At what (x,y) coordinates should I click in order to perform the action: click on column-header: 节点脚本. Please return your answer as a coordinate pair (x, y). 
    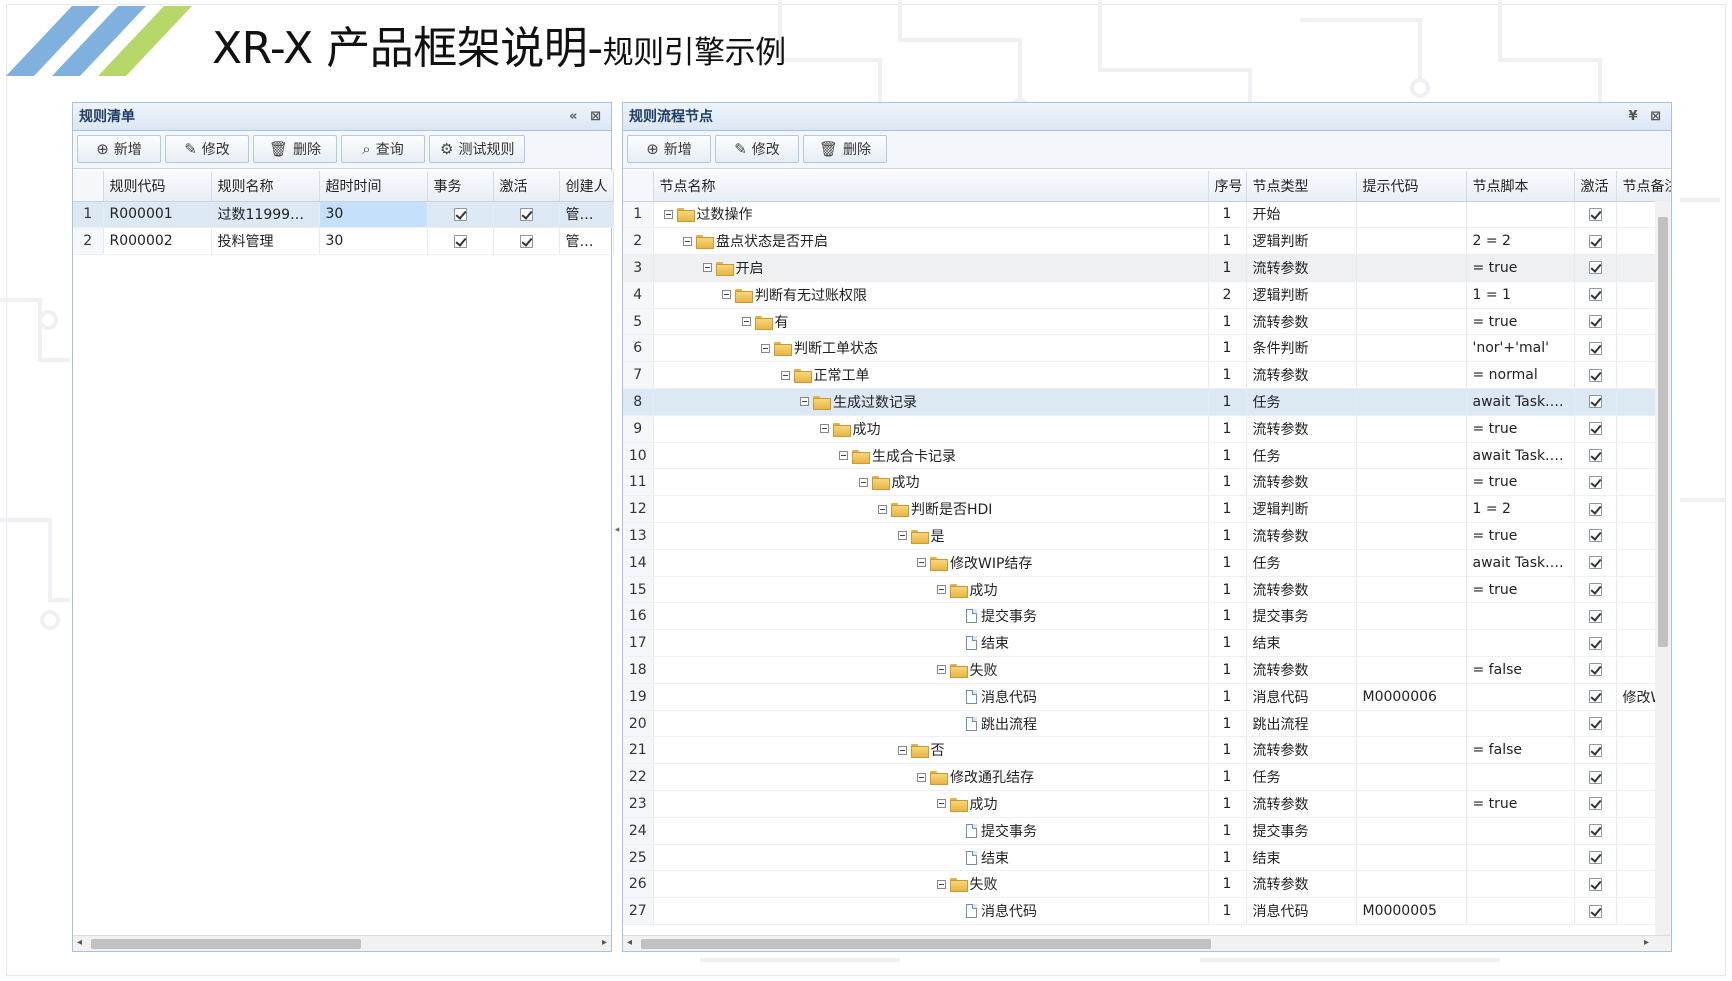
    Looking at the image, I should click on (1520, 186).